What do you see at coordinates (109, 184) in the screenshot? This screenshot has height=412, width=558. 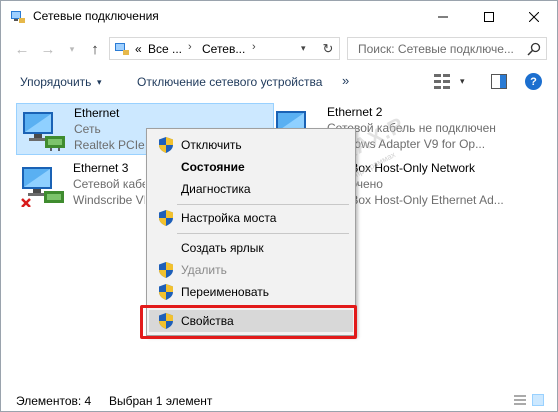 I see `item-status: Сетевой кабе` at bounding box center [109, 184].